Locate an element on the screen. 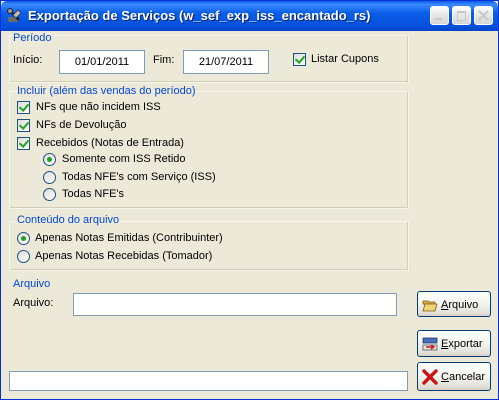 Image resolution: width=499 pixels, height=400 pixels. recebidos-label: Recebidos (Notas de Entrada) is located at coordinates (110, 143).